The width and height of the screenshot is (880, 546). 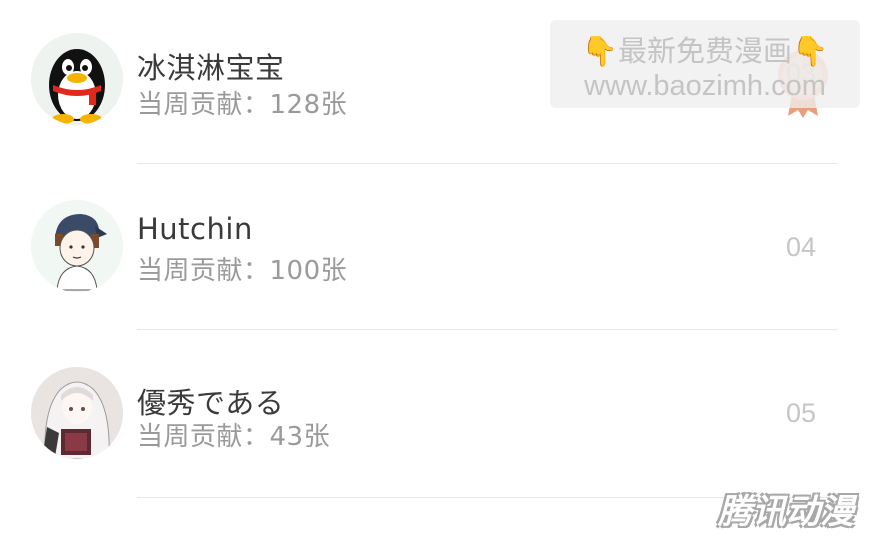 What do you see at coordinates (705, 86) in the screenshot?
I see `watermark-url: www.baozimh.com` at bounding box center [705, 86].